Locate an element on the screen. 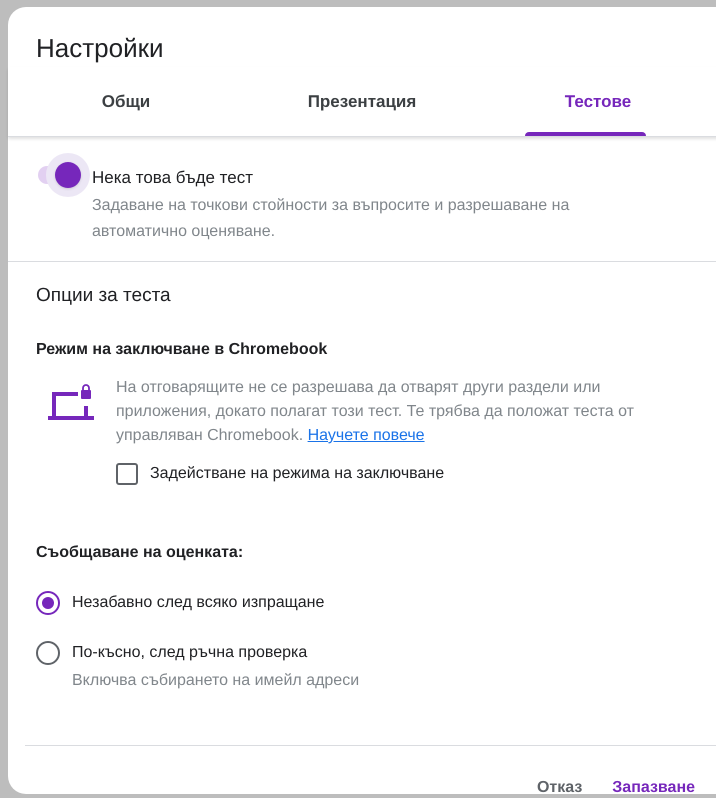 Image resolution: width=716 pixels, height=798 pixels. toggle-label: Нека това бъде тест is located at coordinates (173, 178).